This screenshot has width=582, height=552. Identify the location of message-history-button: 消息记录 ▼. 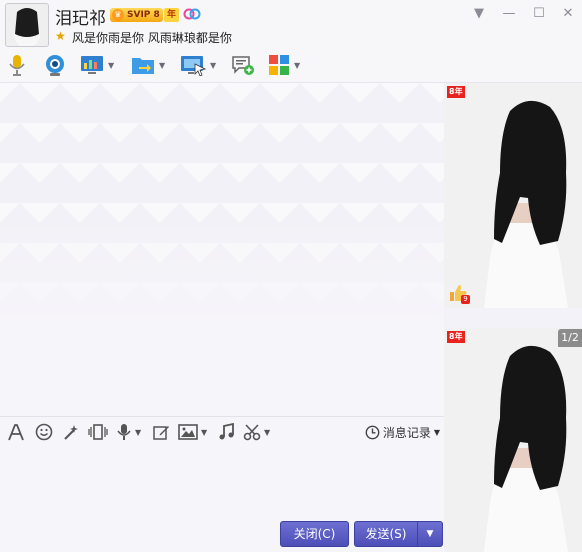
(402, 432).